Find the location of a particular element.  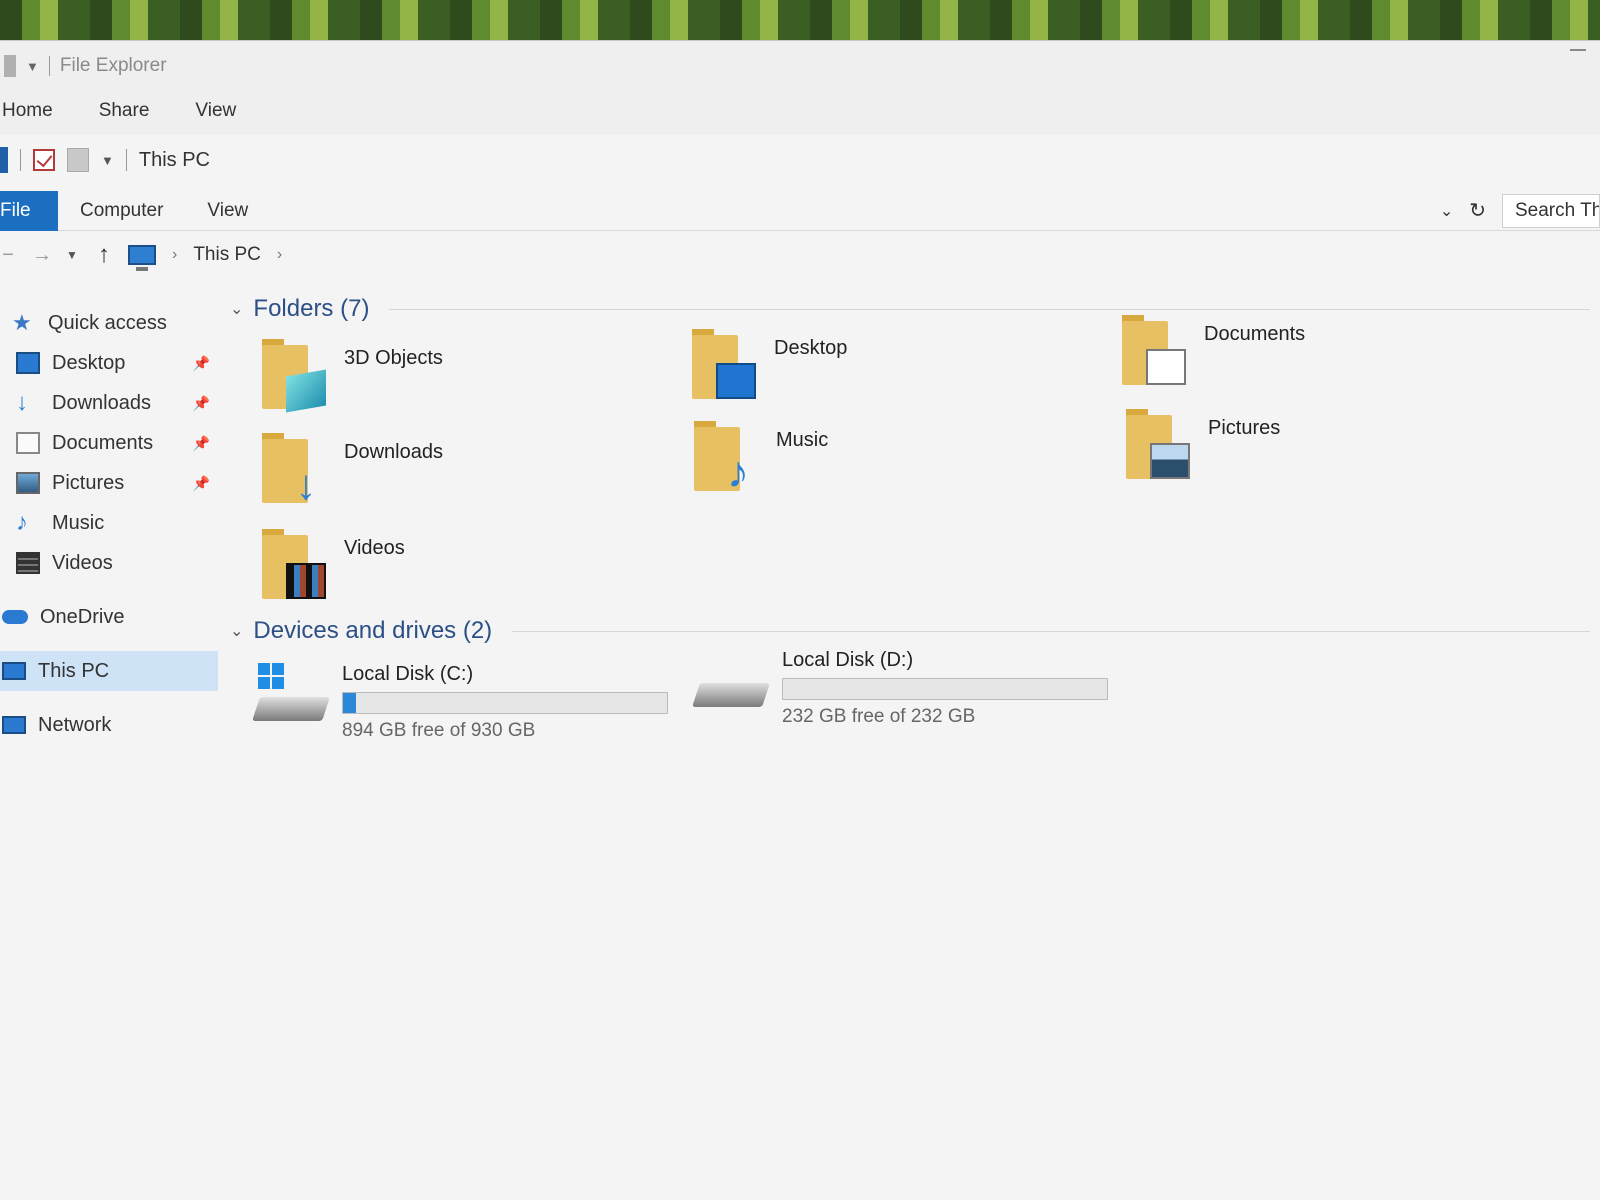

nav-item-desktop: Desktop 📌 is located at coordinates (109, 363).